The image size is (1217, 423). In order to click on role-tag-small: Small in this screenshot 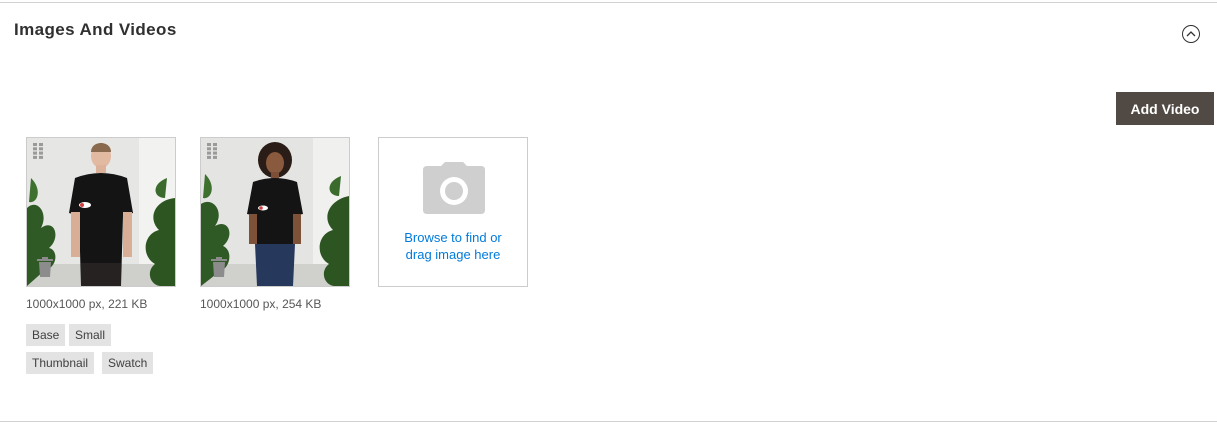, I will do `click(90, 335)`.